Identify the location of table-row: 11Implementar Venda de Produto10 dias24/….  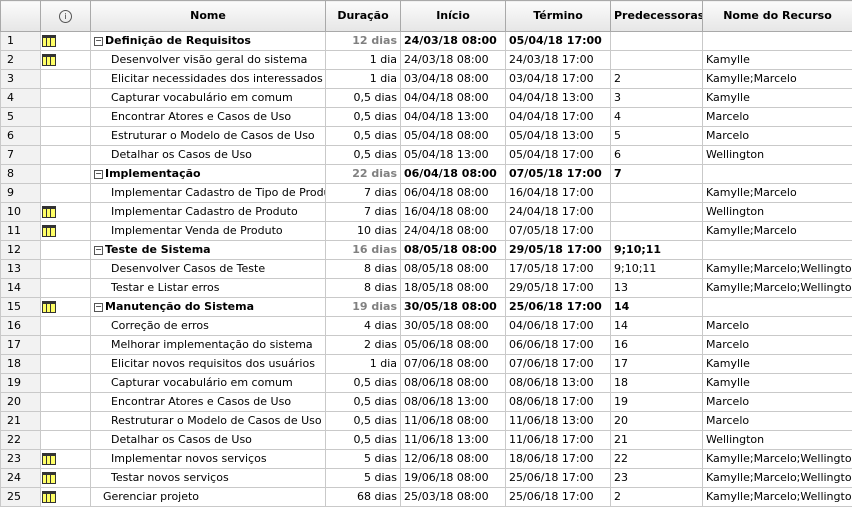
(426, 231).